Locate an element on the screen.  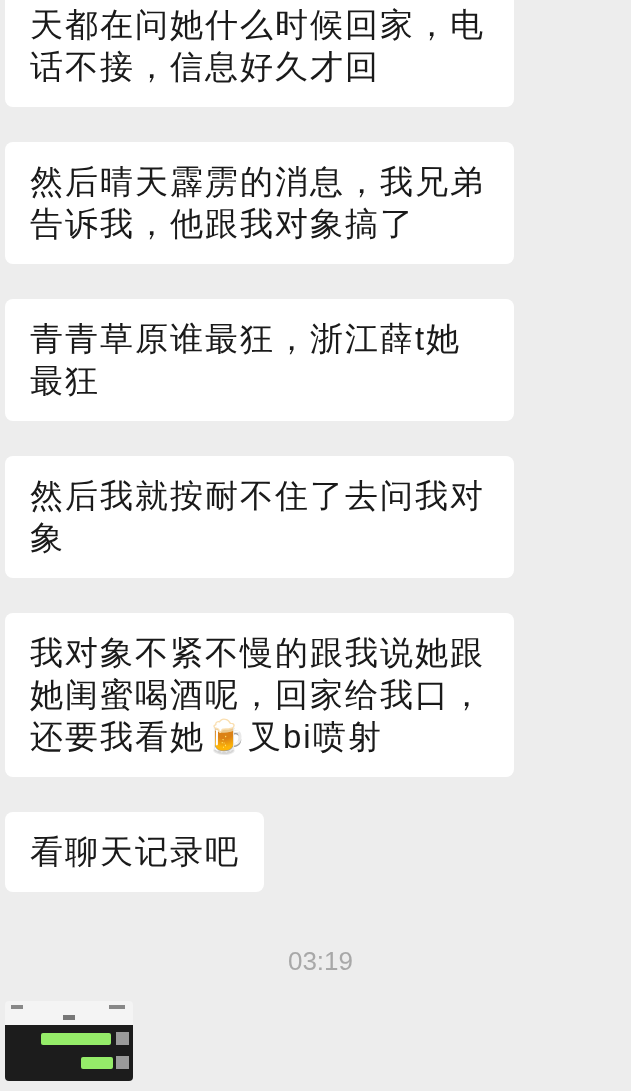
message-text: 看聊天记录吧 is located at coordinates (135, 851).